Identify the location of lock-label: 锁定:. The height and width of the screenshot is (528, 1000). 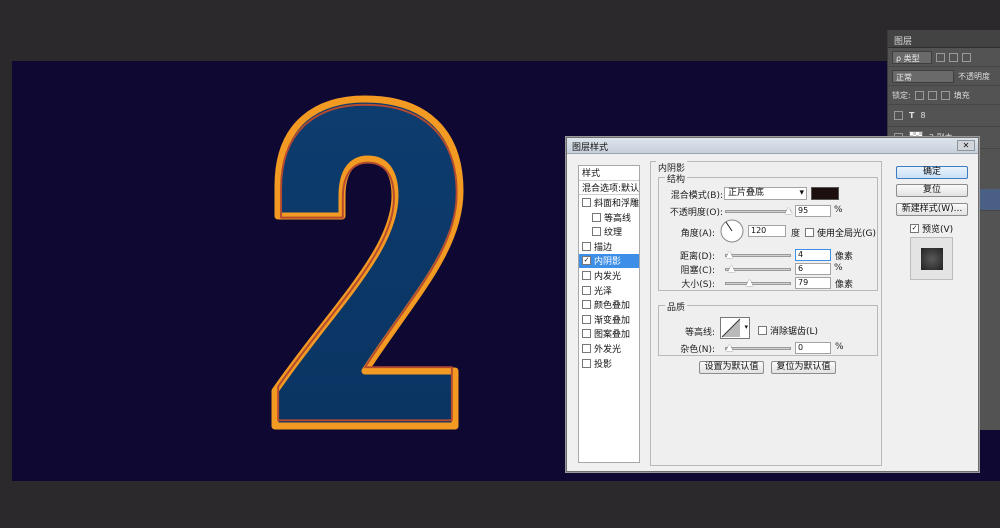
(901, 95).